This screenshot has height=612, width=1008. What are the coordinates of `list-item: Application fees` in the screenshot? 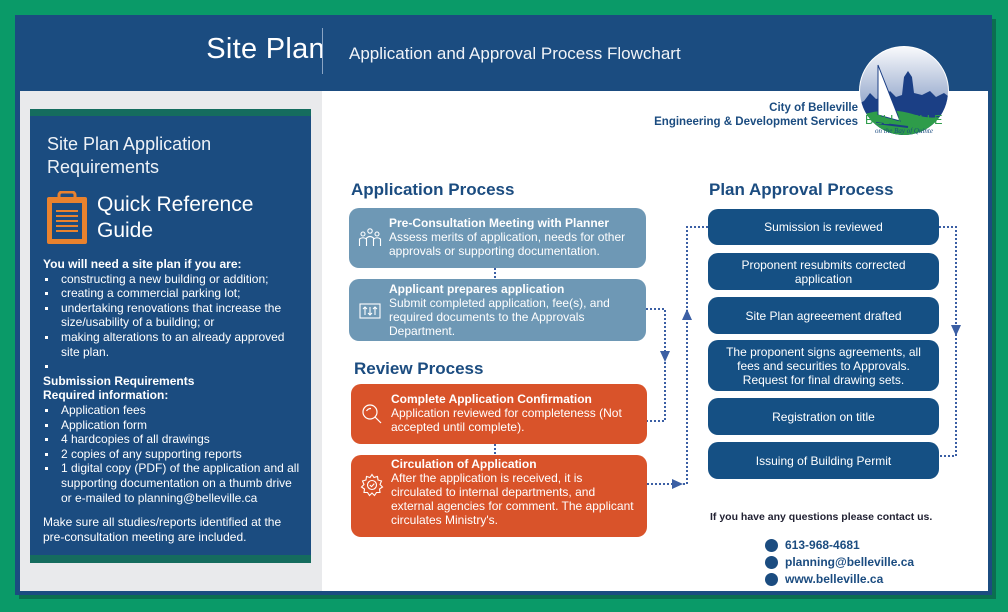 It's located at (174, 410).